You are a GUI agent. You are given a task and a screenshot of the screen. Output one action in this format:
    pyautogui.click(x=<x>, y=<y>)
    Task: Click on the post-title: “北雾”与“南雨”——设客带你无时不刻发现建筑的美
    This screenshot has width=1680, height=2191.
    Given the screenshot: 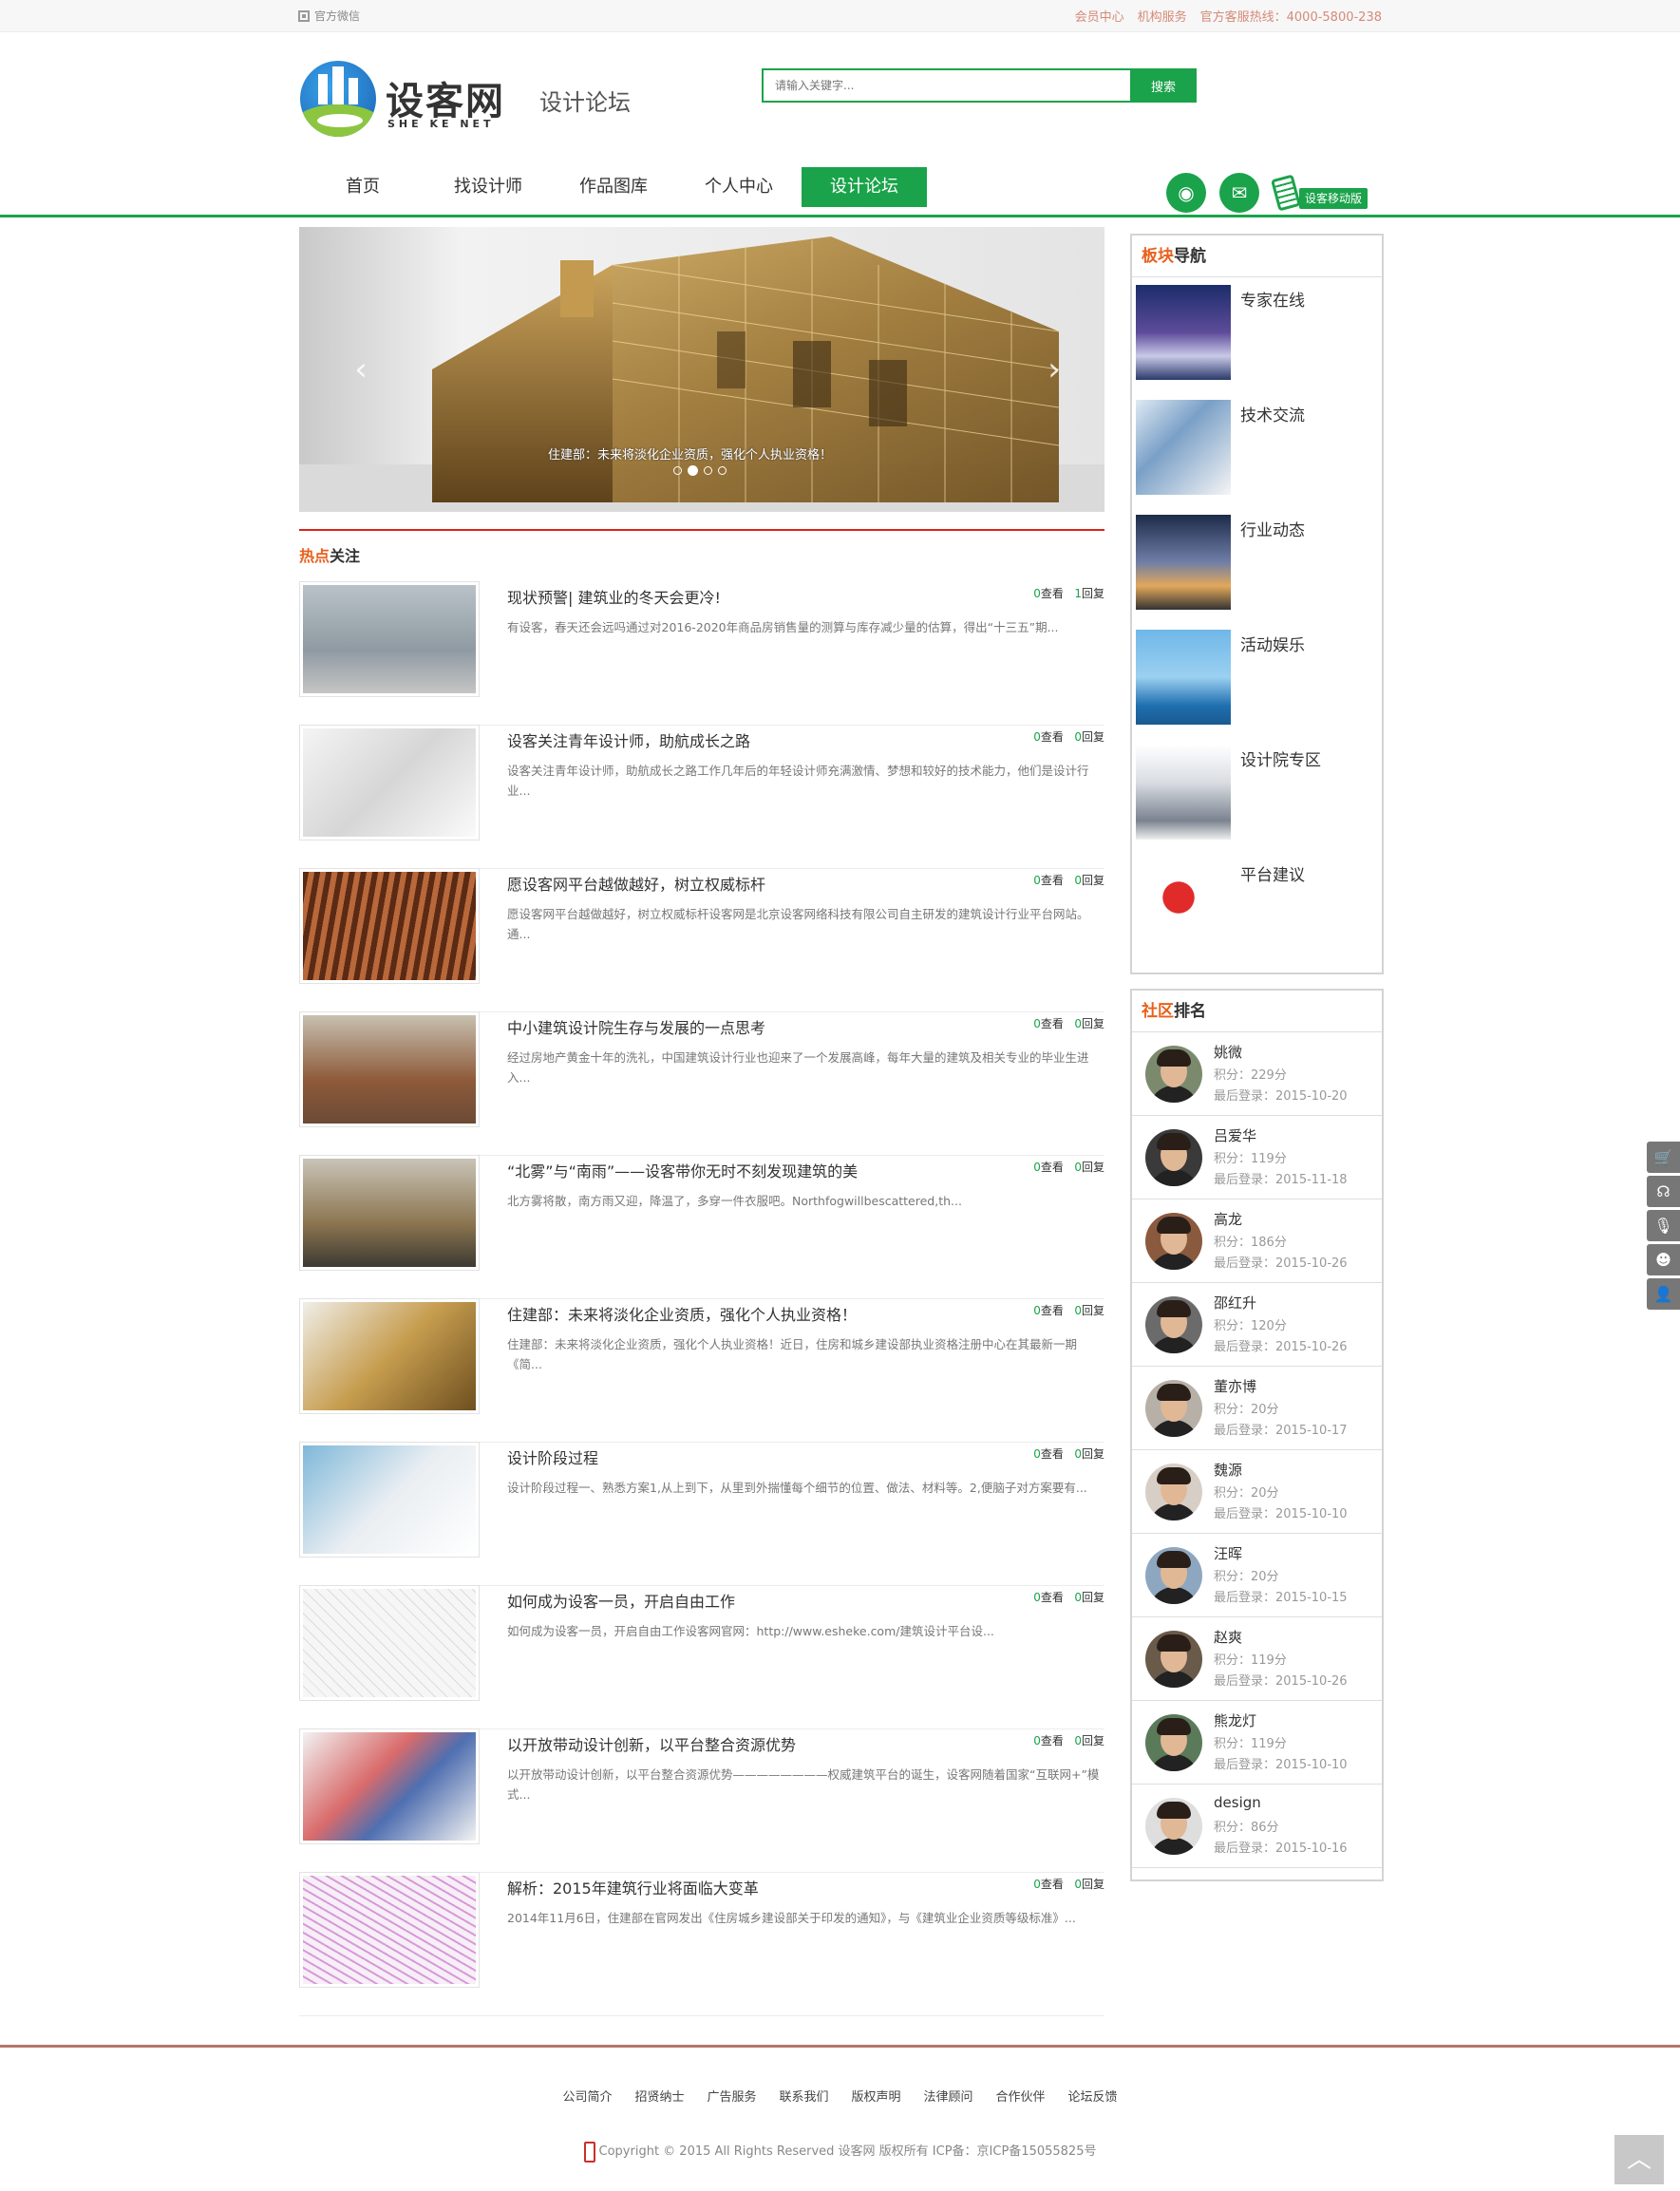 What is the action you would take?
    pyautogui.click(x=754, y=1170)
    